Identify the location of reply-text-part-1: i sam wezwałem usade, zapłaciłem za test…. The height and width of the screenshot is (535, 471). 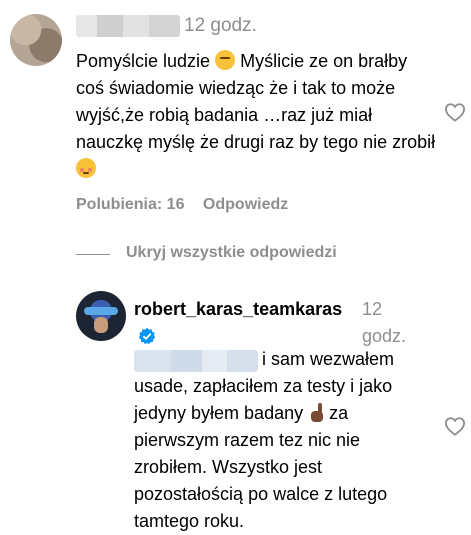
(264, 386).